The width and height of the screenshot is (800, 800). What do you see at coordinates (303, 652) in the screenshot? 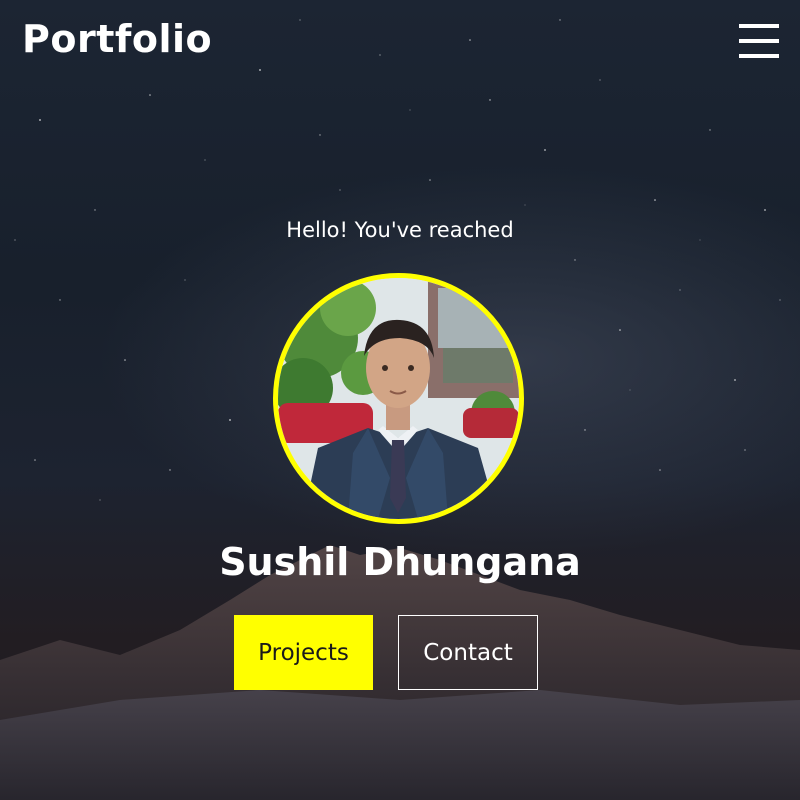
I see `projects-button: Projects` at bounding box center [303, 652].